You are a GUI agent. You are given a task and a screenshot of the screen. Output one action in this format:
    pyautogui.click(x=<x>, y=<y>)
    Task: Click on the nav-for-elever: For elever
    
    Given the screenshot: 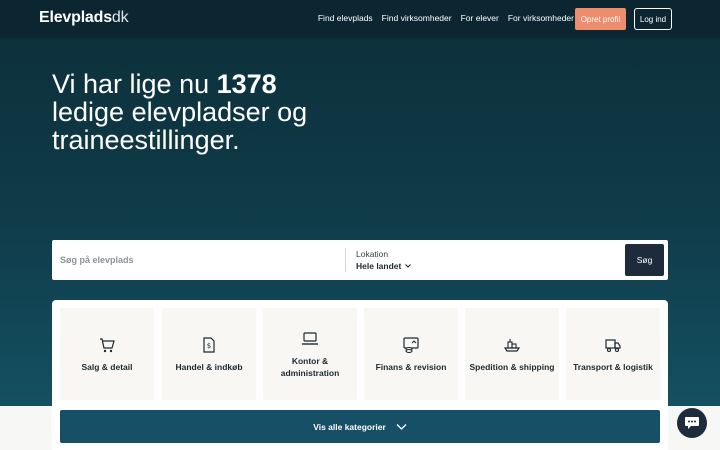 What is the action you would take?
    pyautogui.click(x=480, y=18)
    